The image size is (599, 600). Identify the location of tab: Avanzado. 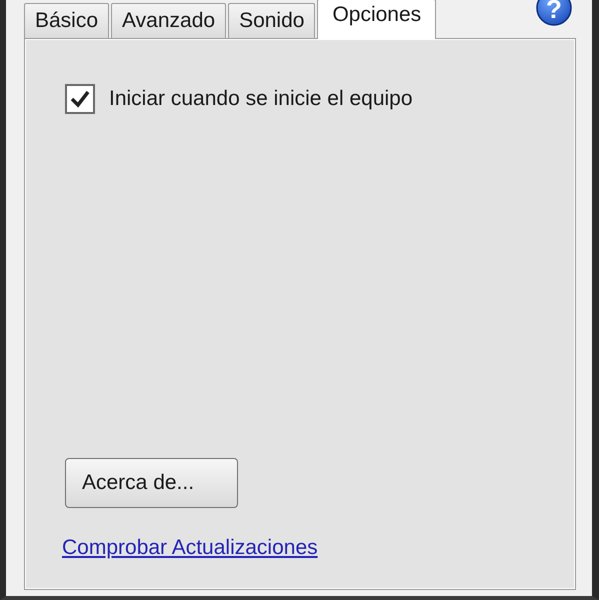
(168, 20).